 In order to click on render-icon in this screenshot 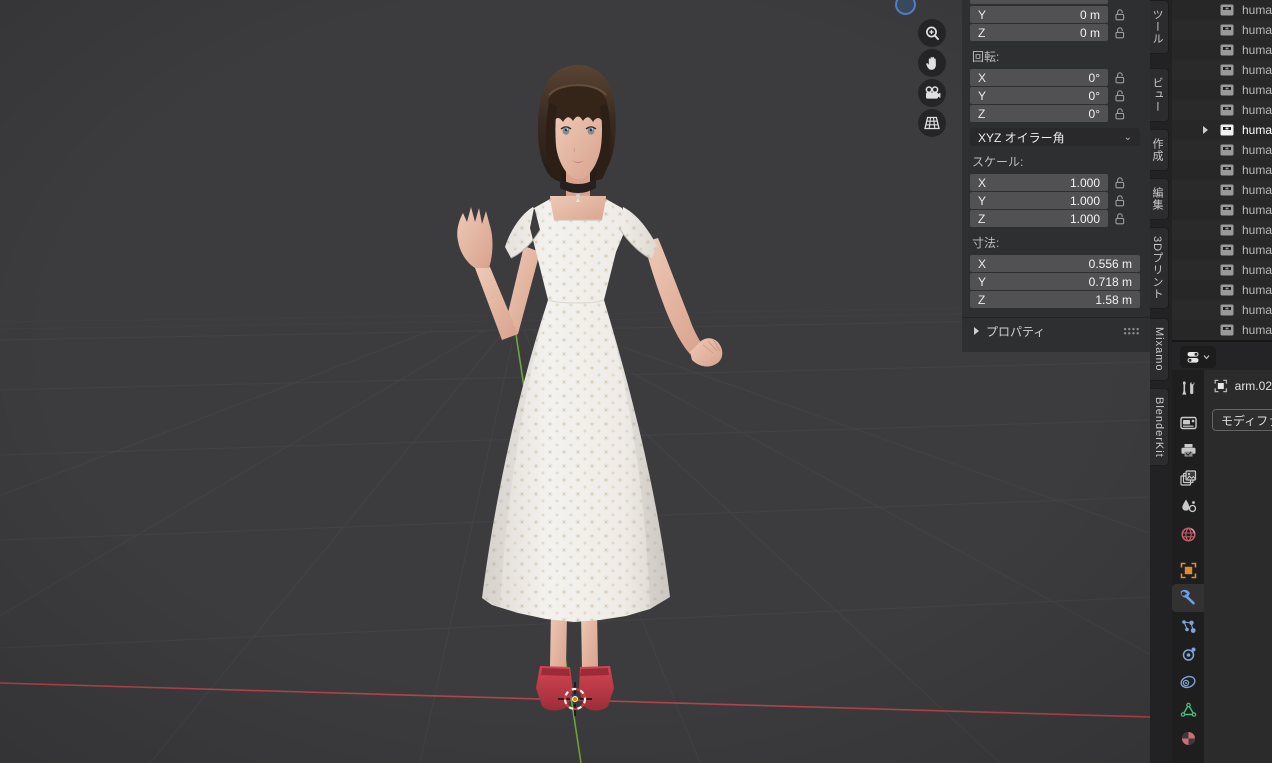, I will do `click(1188, 422)`.